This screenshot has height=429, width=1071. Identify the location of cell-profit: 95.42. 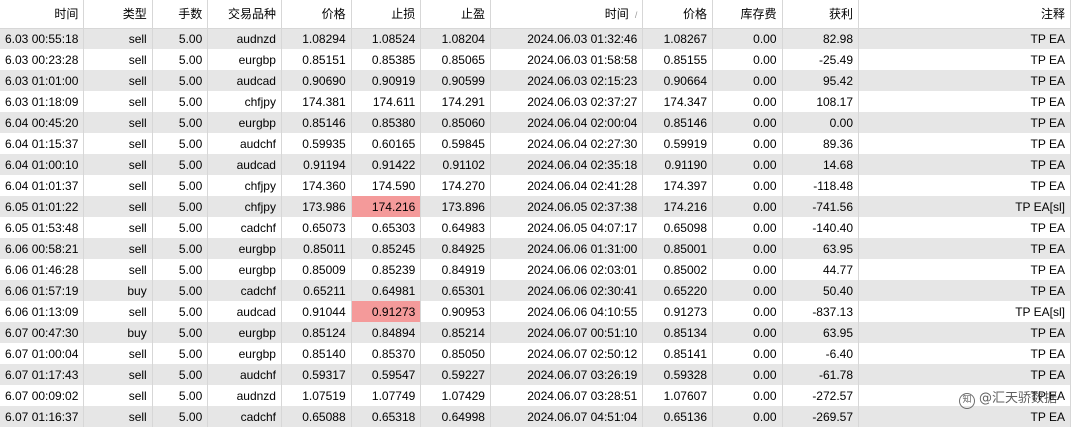
(821, 80).